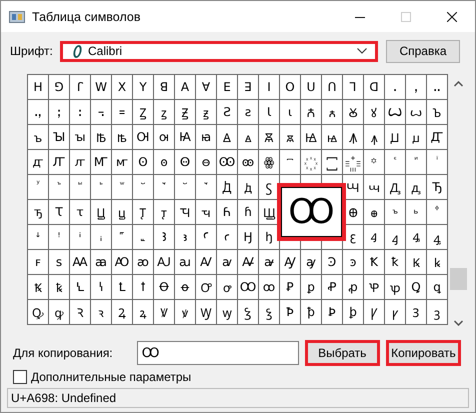 The height and width of the screenshot is (413, 476). What do you see at coordinates (374, 162) in the screenshot?
I see `character-cell: ꙳` at bounding box center [374, 162].